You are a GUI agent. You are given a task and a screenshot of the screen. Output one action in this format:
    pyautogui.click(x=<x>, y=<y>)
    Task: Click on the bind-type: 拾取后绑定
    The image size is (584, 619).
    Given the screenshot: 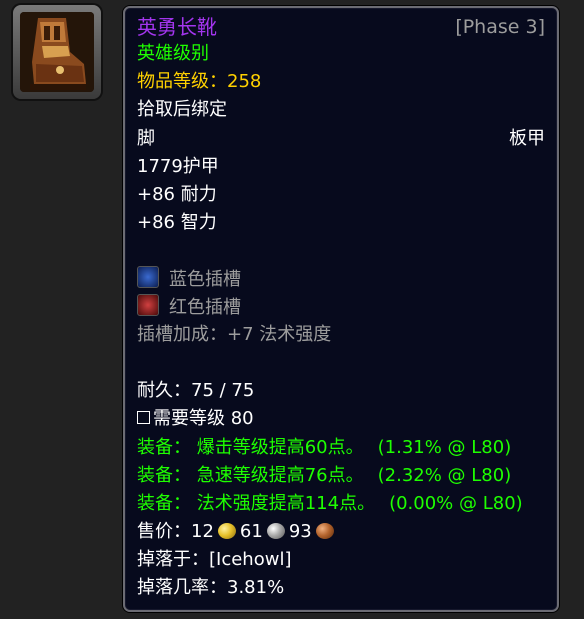 What is the action you would take?
    pyautogui.click(x=182, y=109)
    